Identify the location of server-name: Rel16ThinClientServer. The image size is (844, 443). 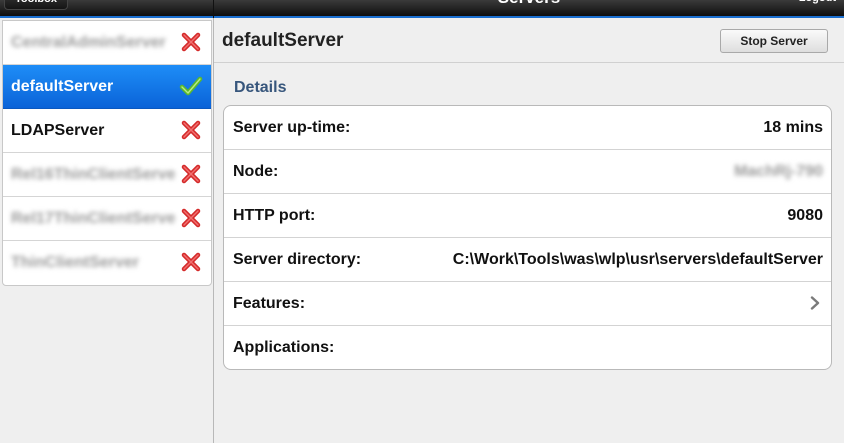
(93, 174).